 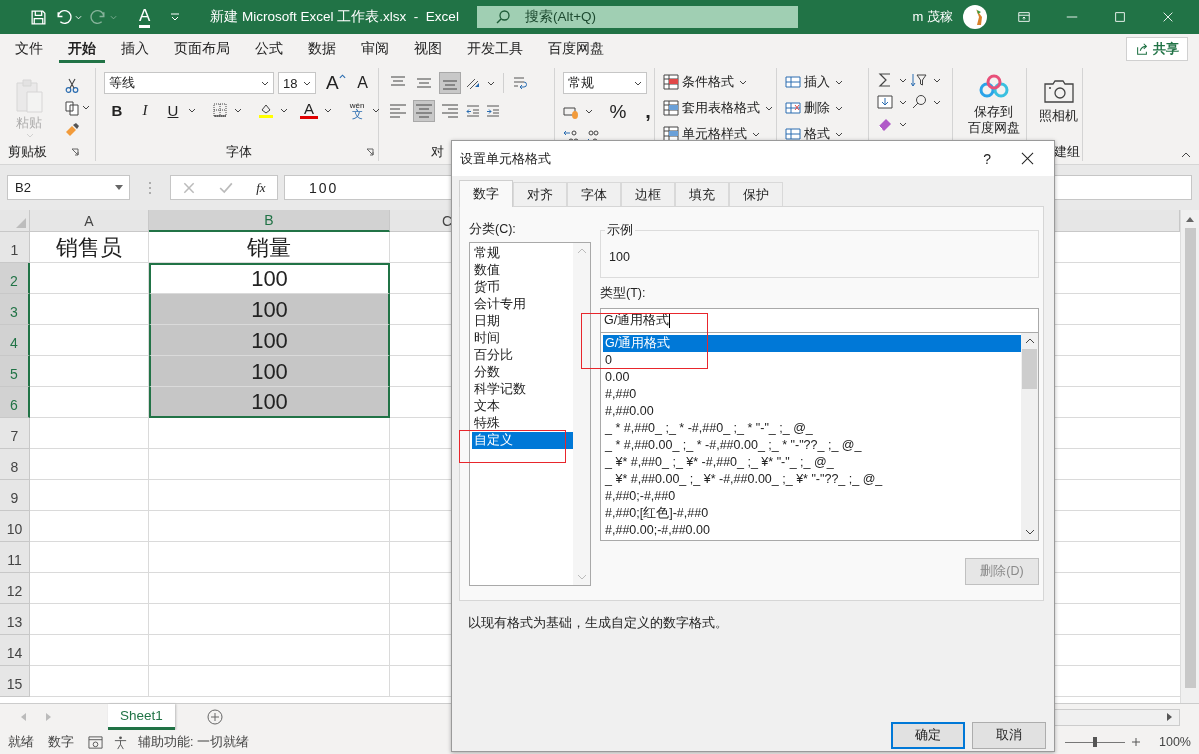 I want to click on accessibility-icon, so click(x=120, y=742).